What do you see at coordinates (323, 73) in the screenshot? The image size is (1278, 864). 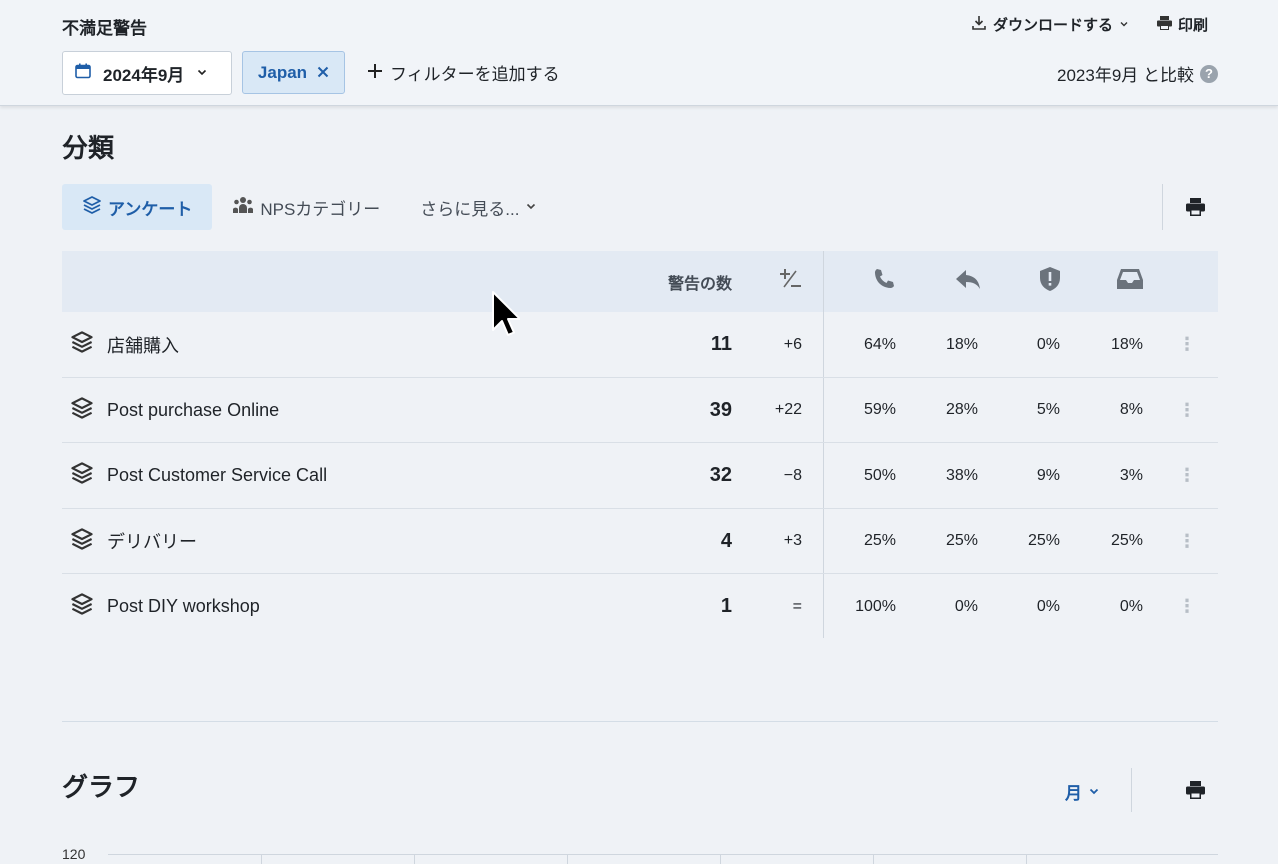 I see `close-icon` at bounding box center [323, 73].